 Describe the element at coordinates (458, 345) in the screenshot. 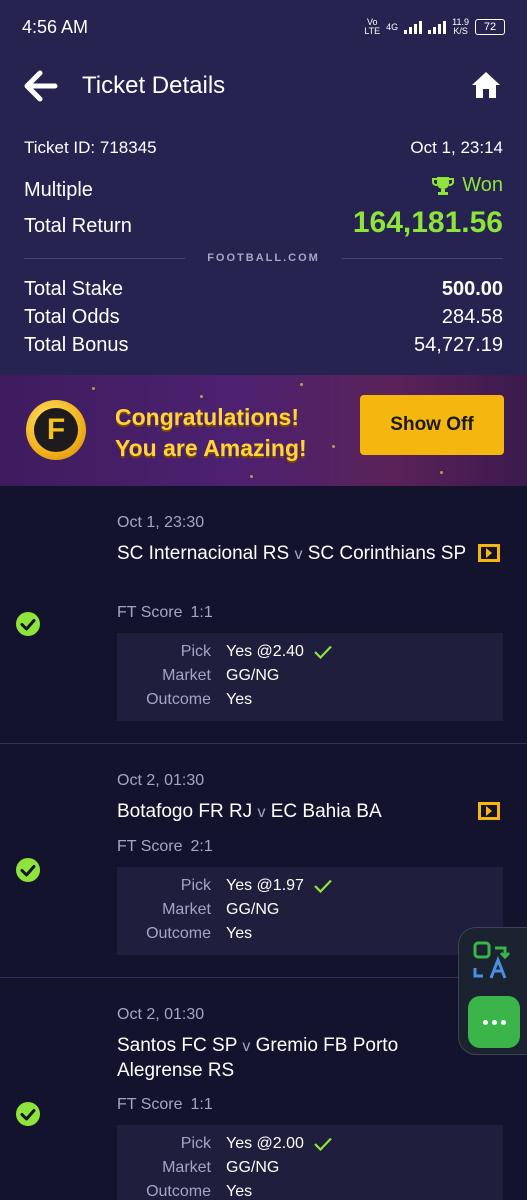

I see `total-bonus-value: 54,727.19` at that location.